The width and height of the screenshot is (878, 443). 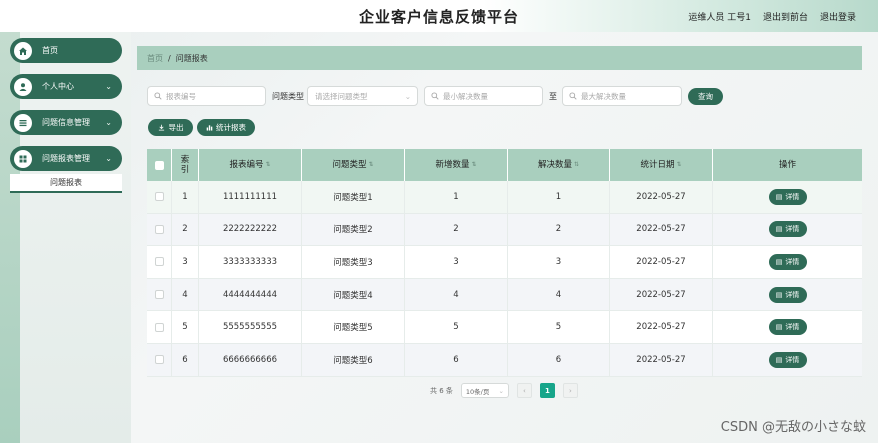 I want to click on table-row: 1 1111111111 问题类型1 1 1 2022-05-27 ▤ 详情, so click(x=504, y=197).